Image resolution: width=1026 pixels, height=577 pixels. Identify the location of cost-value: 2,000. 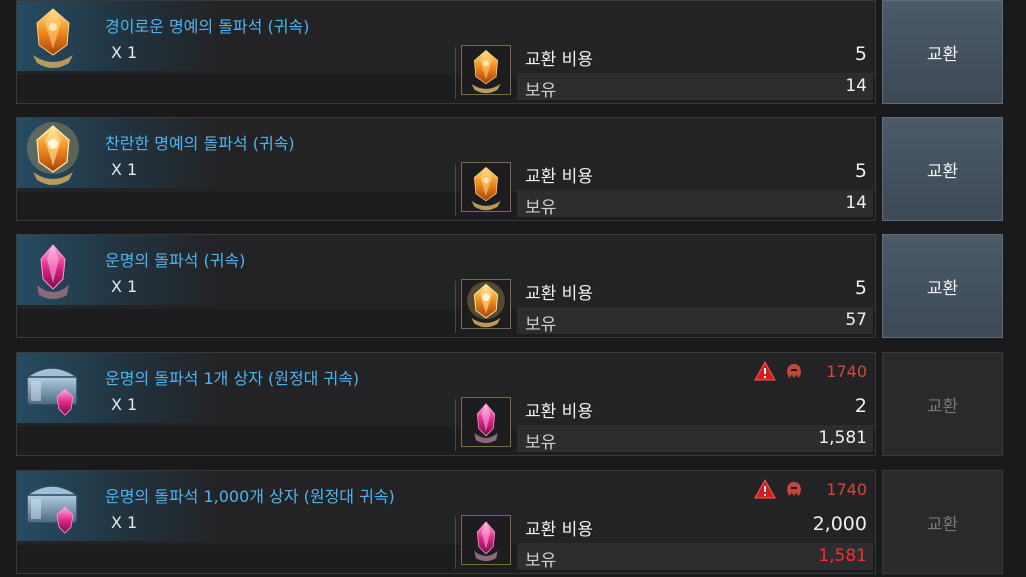
(839, 524).